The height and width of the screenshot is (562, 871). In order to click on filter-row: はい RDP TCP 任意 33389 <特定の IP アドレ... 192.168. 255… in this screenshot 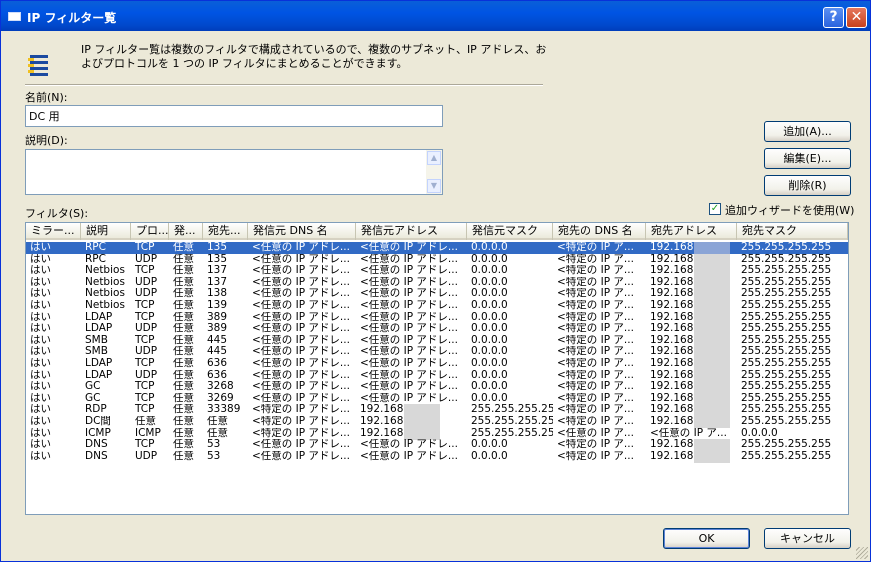, I will do `click(437, 410)`.